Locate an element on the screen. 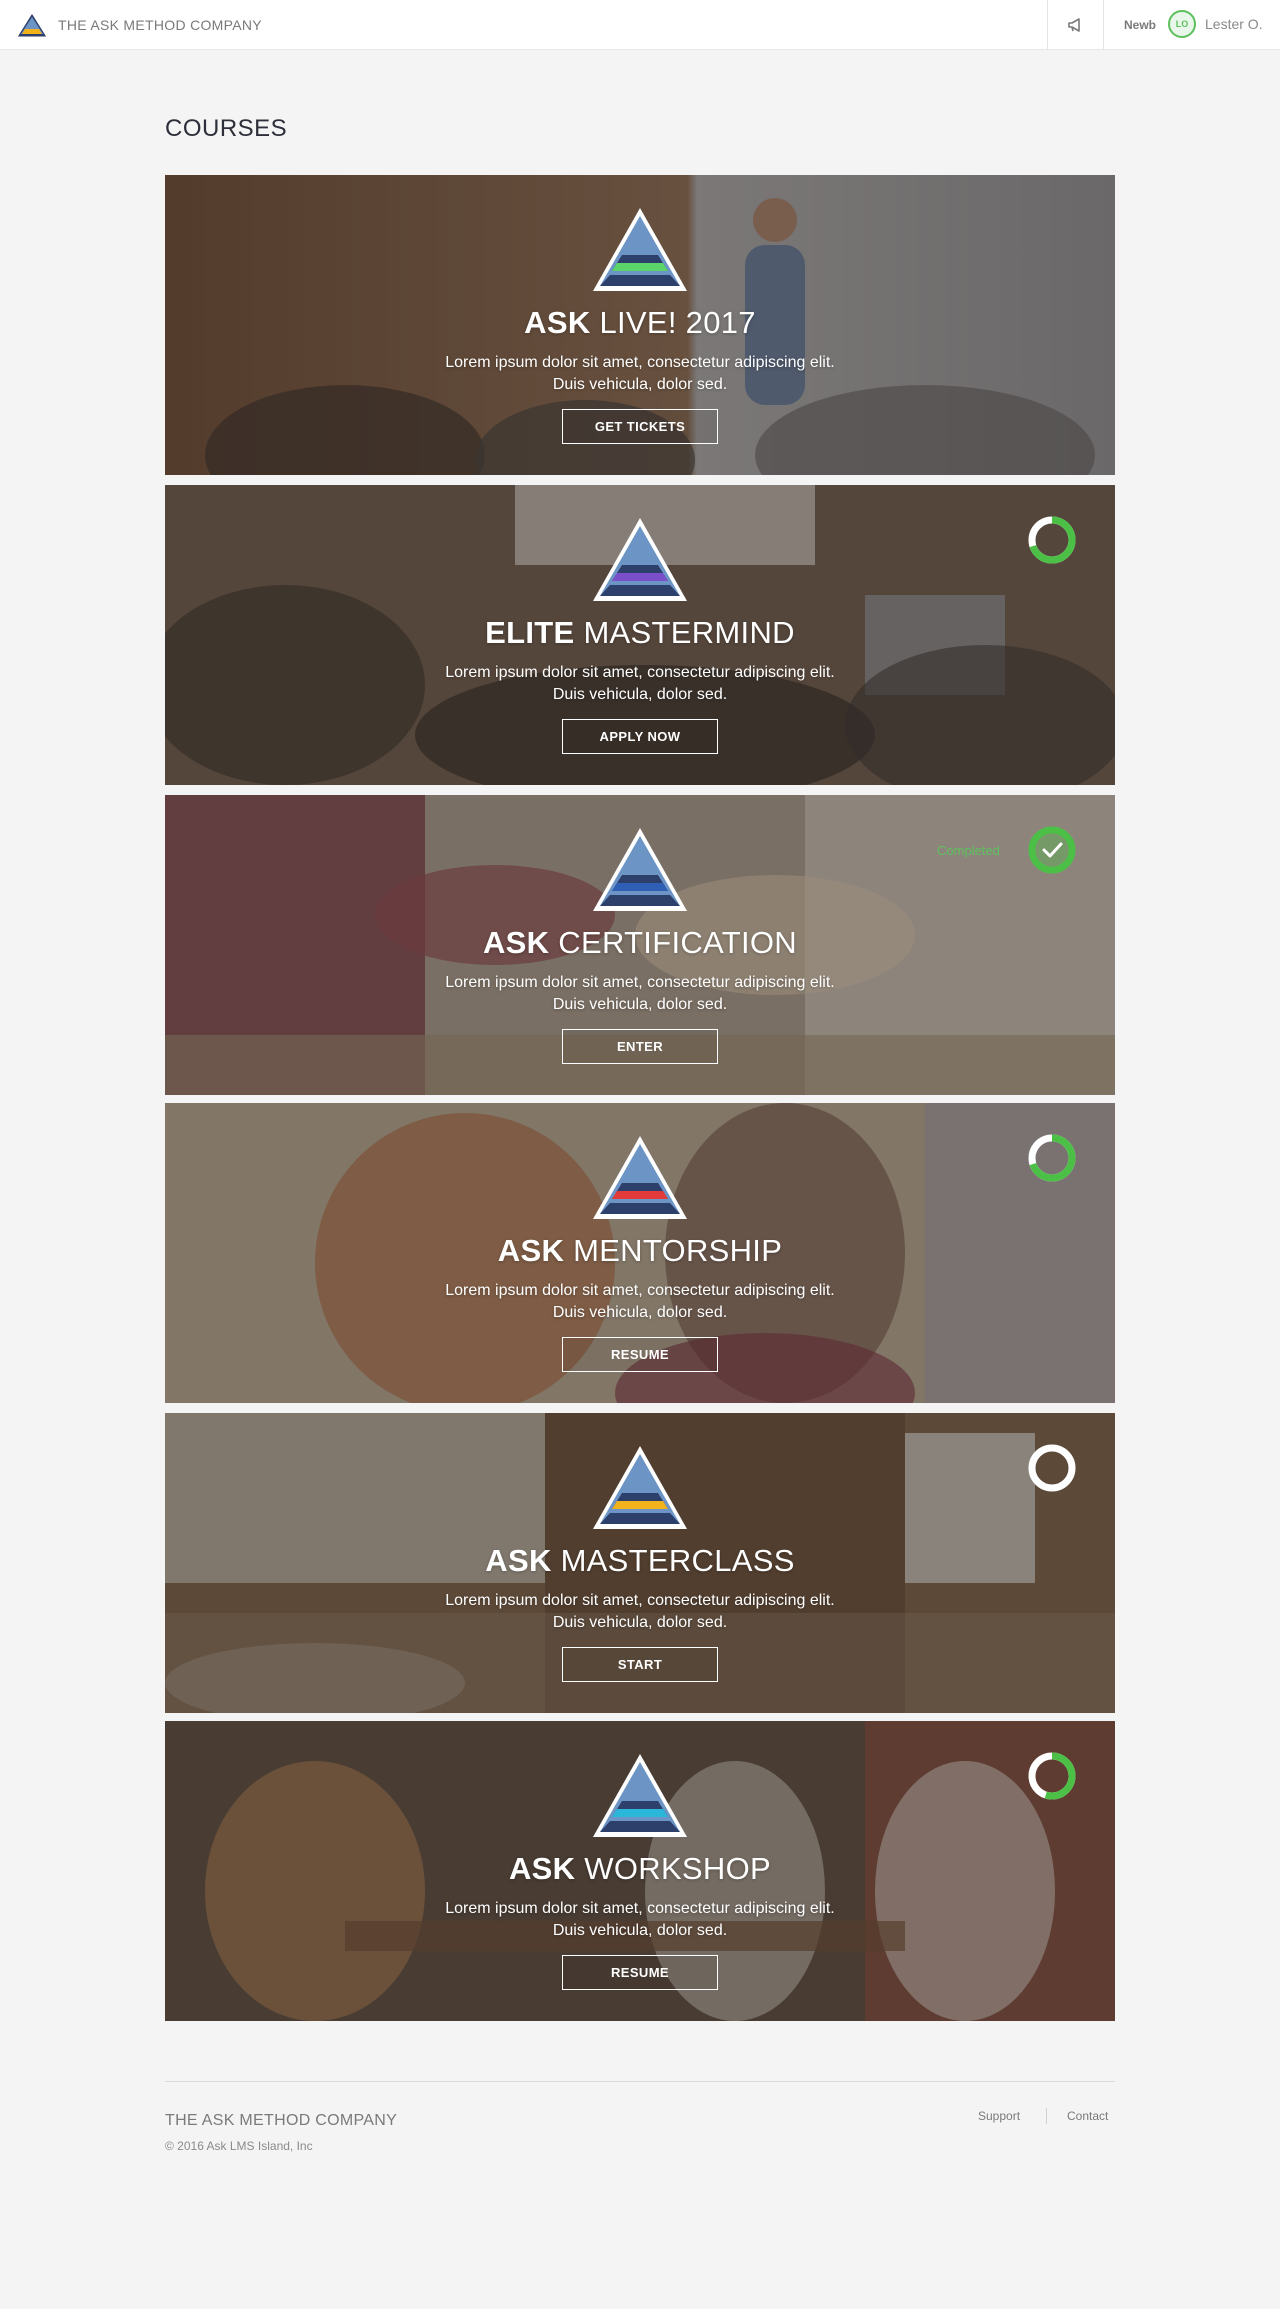 The width and height of the screenshot is (1280, 2309). course-title-bold: ELITE is located at coordinates (530, 632).